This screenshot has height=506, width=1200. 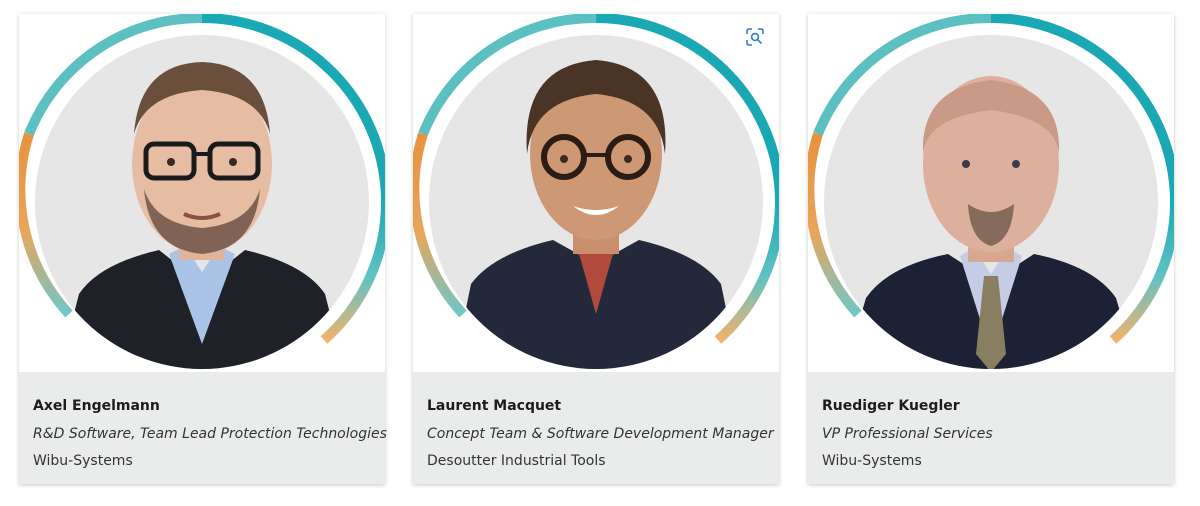 I want to click on speaker-name: Laurent Macquet, so click(x=494, y=406).